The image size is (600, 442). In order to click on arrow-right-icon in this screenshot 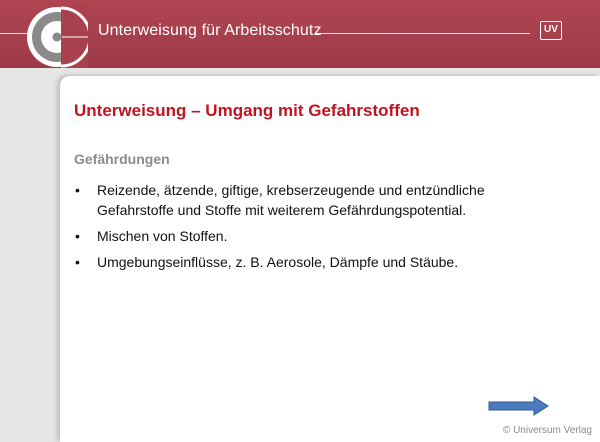, I will do `click(519, 406)`.